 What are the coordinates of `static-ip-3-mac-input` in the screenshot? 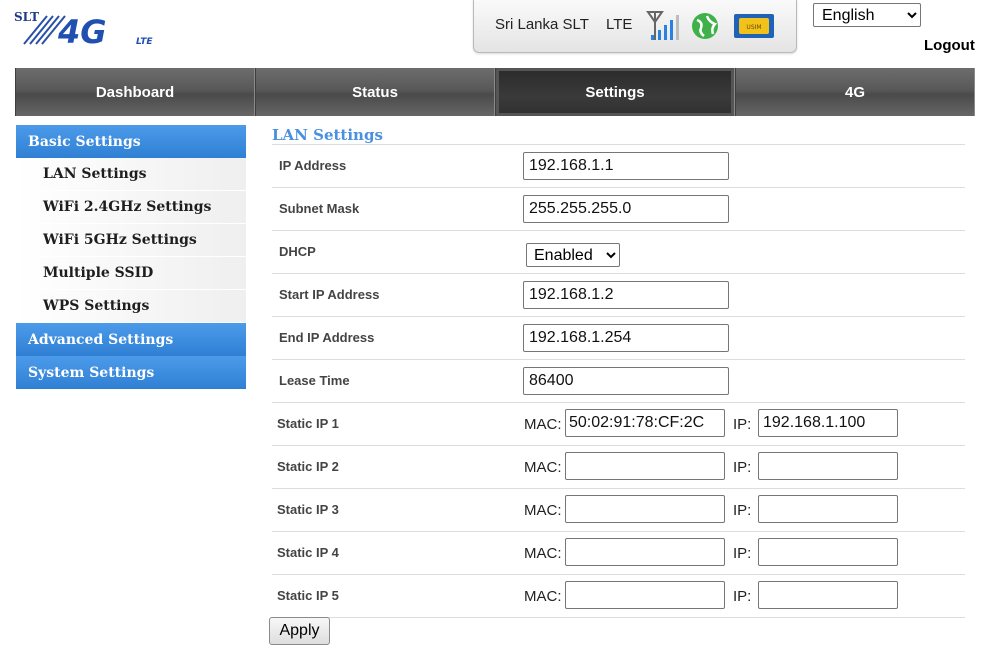 It's located at (645, 509).